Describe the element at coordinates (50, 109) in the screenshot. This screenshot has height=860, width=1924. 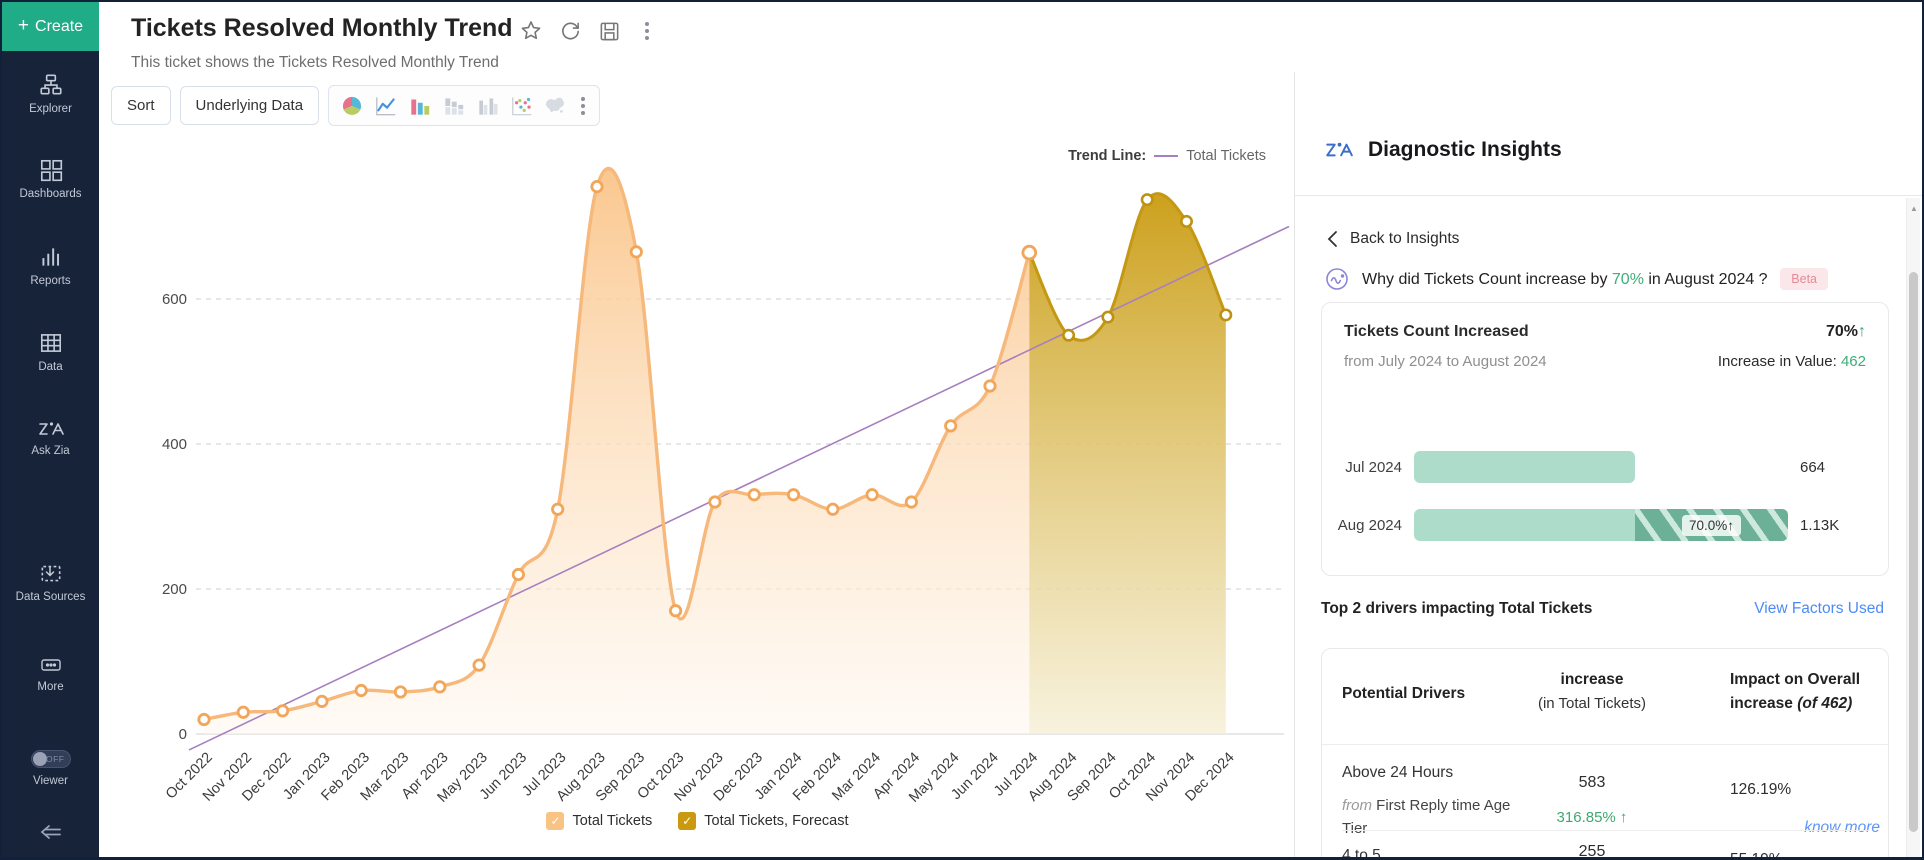
I see `sidebar-label: Explorer` at that location.